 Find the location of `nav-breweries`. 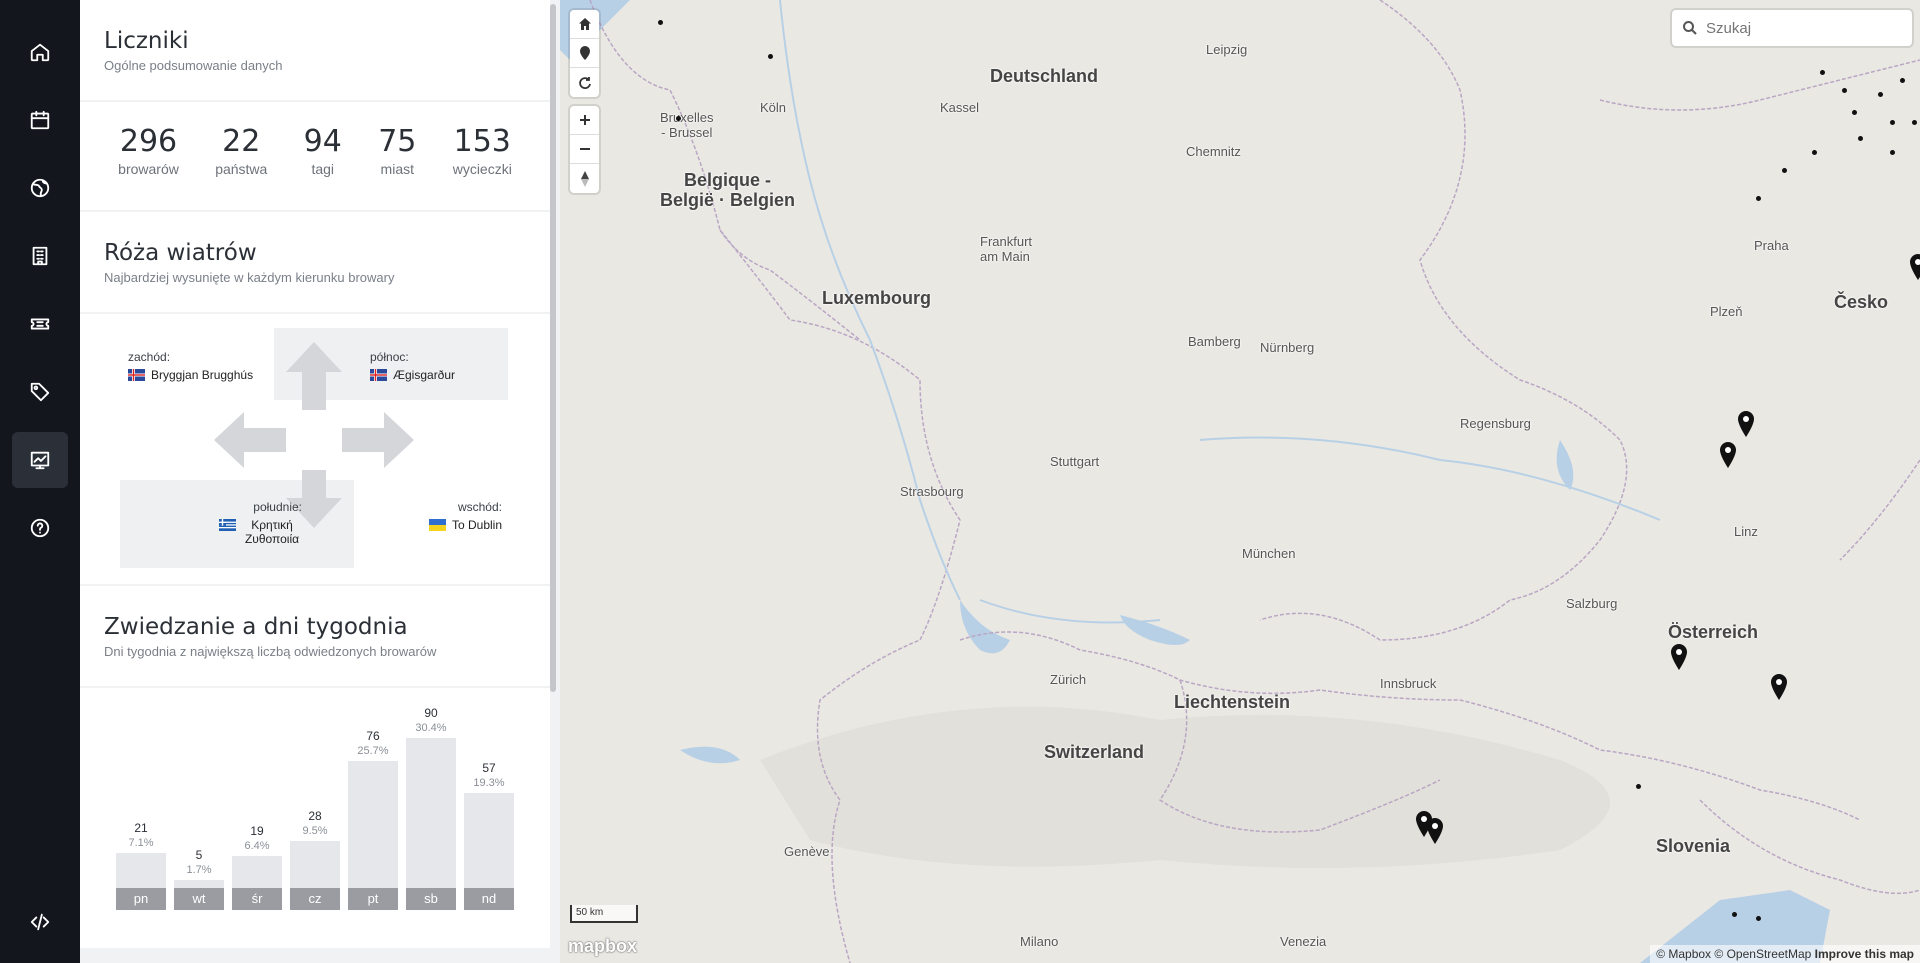

nav-breweries is located at coordinates (40, 256).